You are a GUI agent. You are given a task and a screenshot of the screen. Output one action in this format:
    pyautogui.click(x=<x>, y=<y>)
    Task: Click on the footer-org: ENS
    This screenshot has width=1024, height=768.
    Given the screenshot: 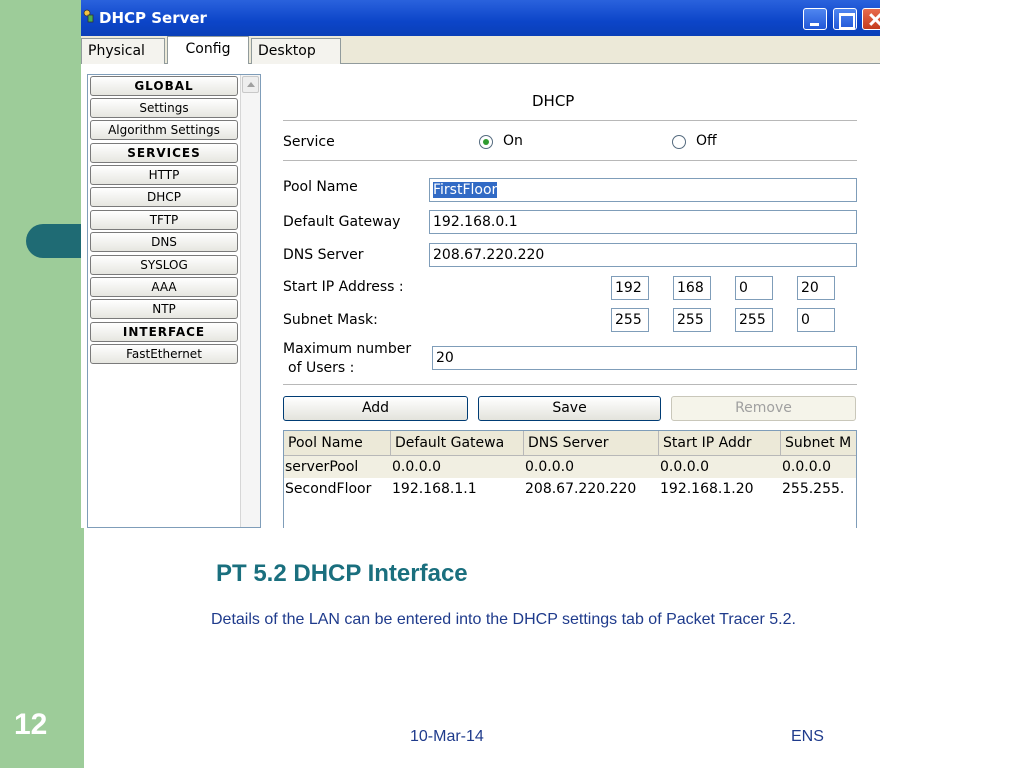 What is the action you would take?
    pyautogui.click(x=807, y=736)
    